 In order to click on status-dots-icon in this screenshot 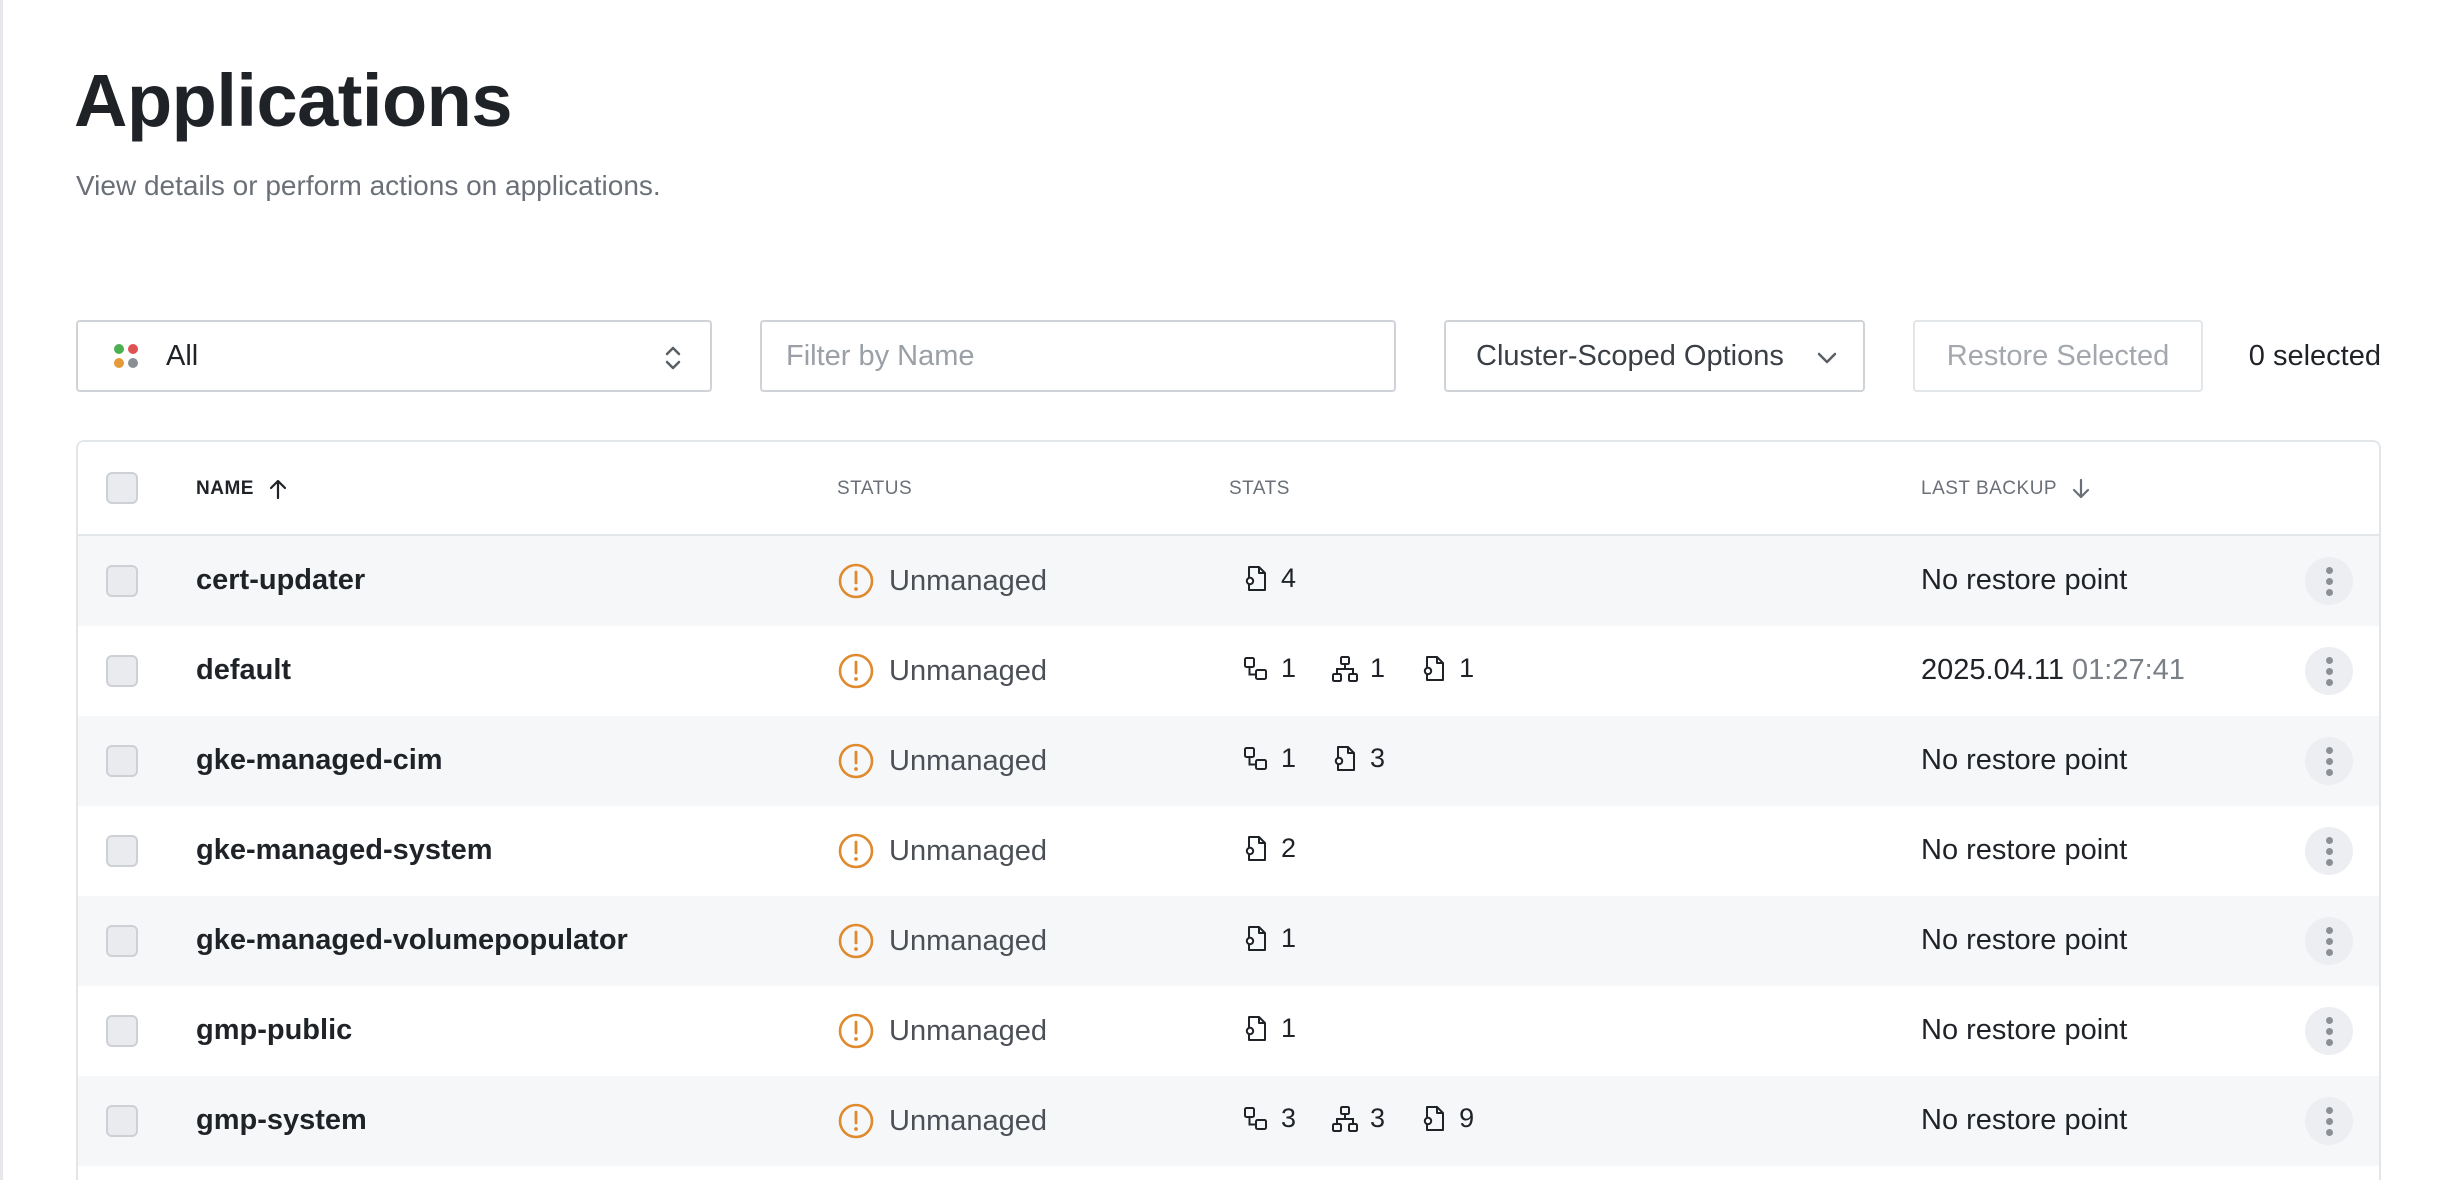, I will do `click(126, 356)`.